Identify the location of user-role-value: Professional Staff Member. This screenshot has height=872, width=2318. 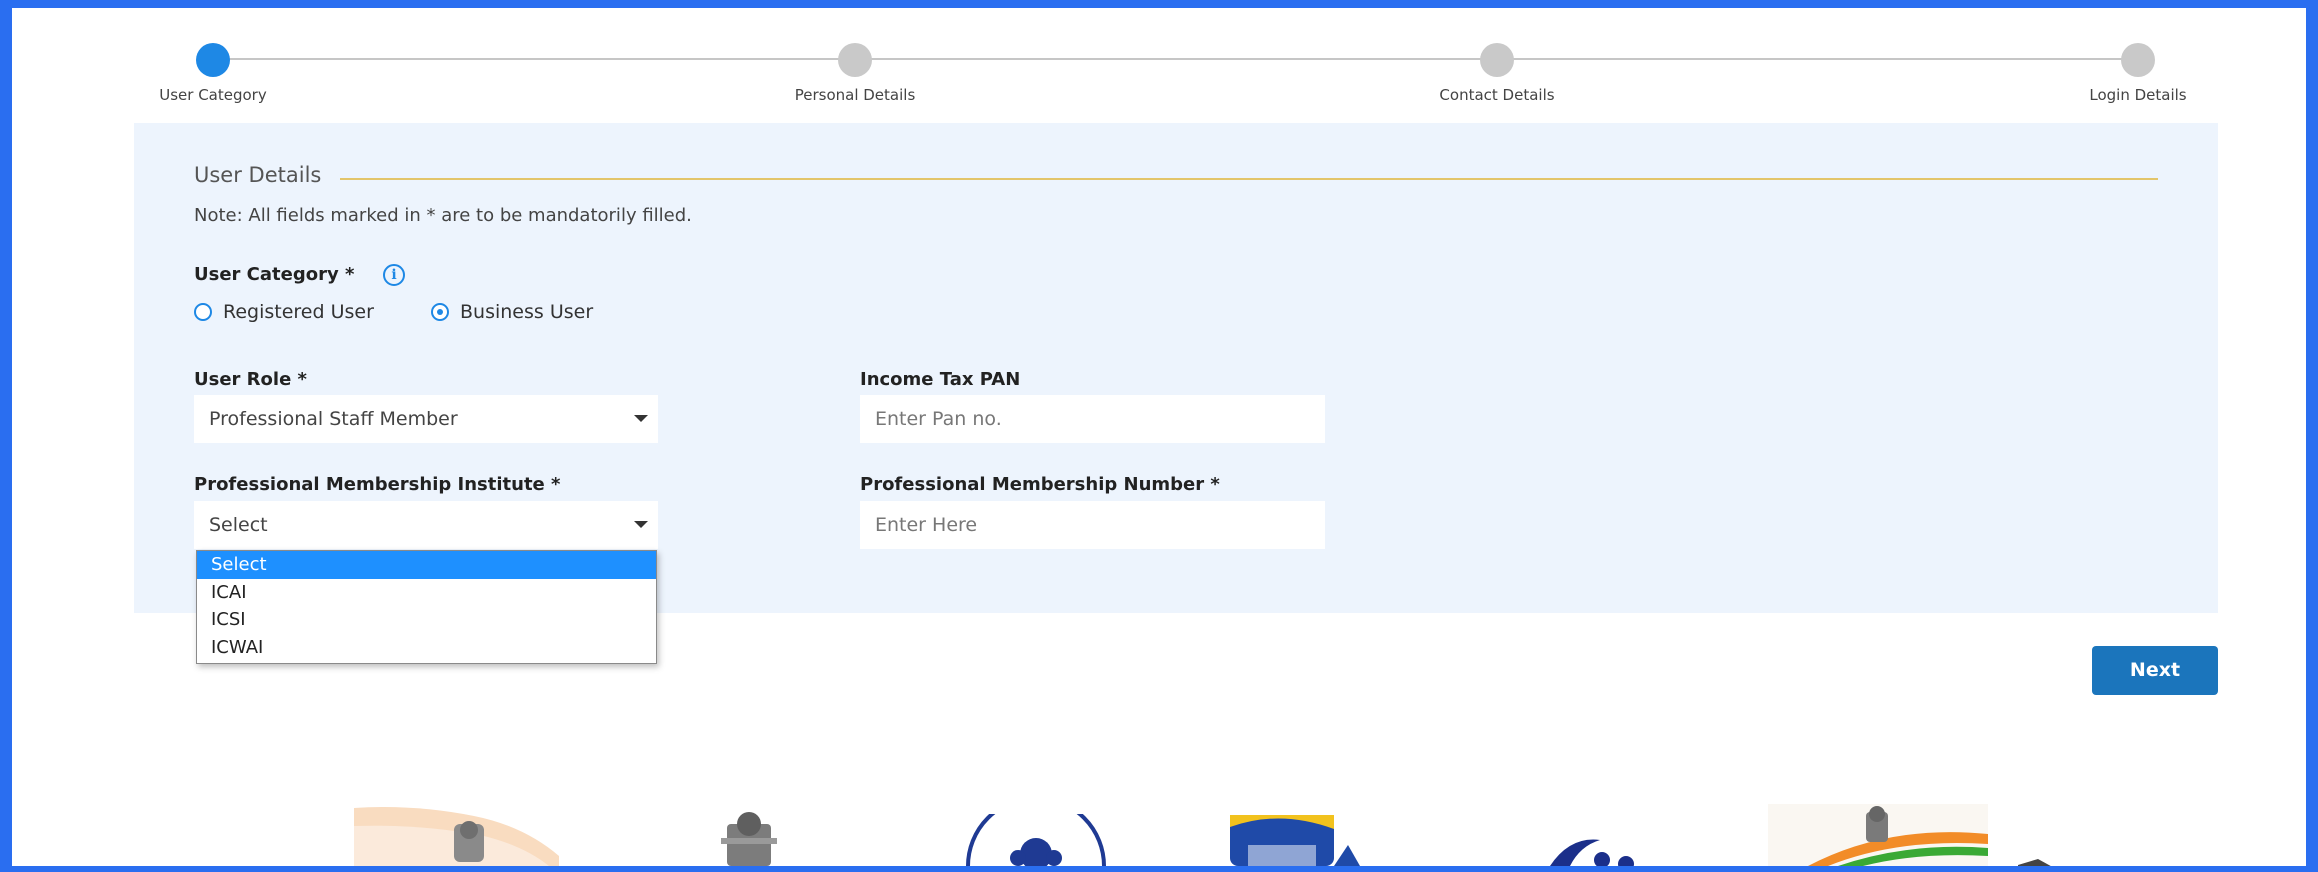
(333, 419).